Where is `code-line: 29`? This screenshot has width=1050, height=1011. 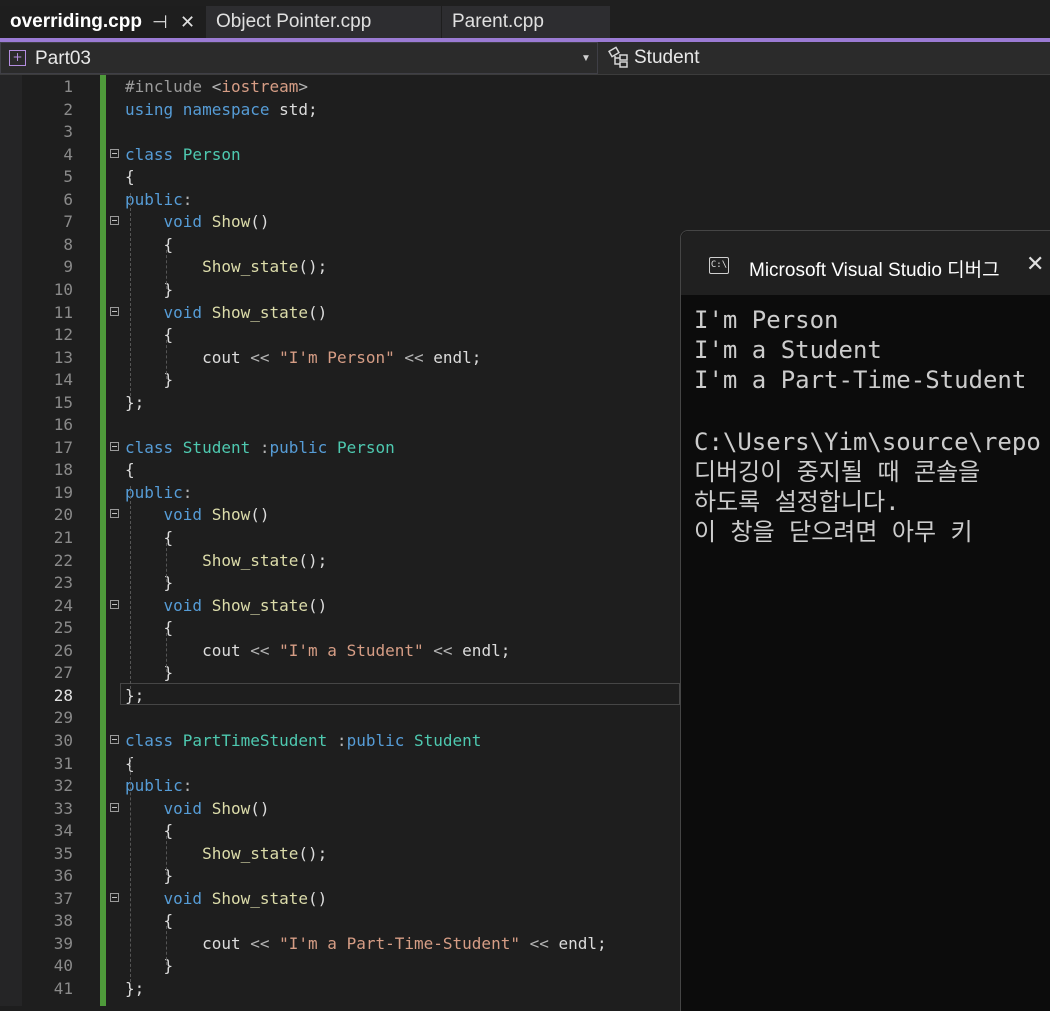
code-line: 29 is located at coordinates (340, 718).